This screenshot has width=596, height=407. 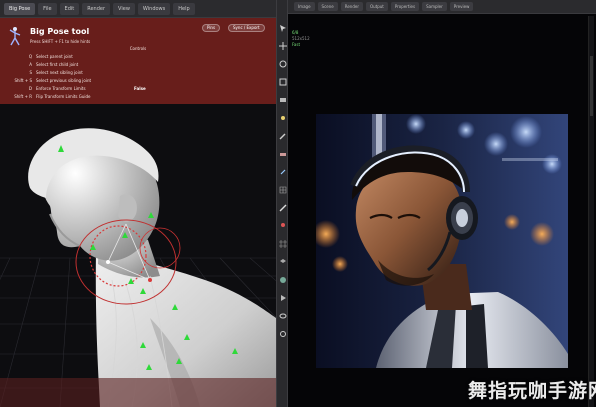 I want to click on rotate-icon, so click(x=283, y=64).